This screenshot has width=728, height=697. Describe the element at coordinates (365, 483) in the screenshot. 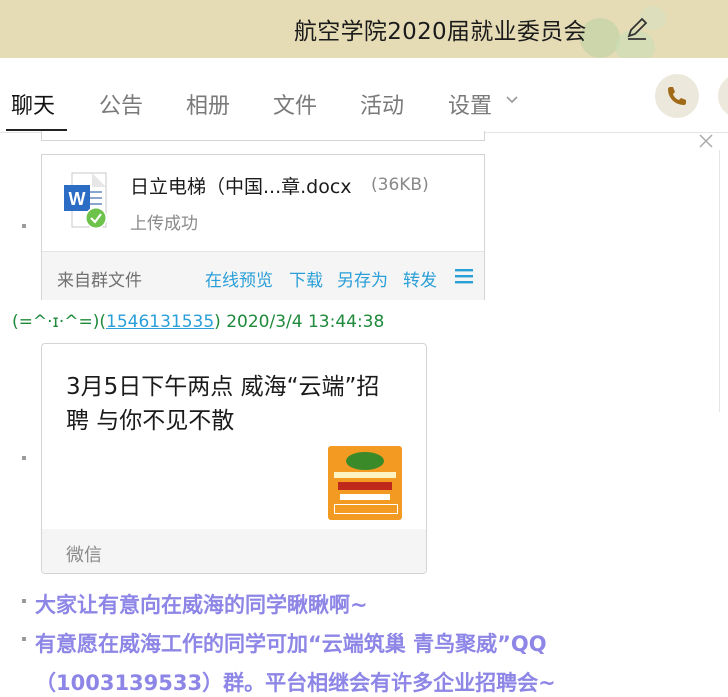

I see `article-thumbnail` at that location.